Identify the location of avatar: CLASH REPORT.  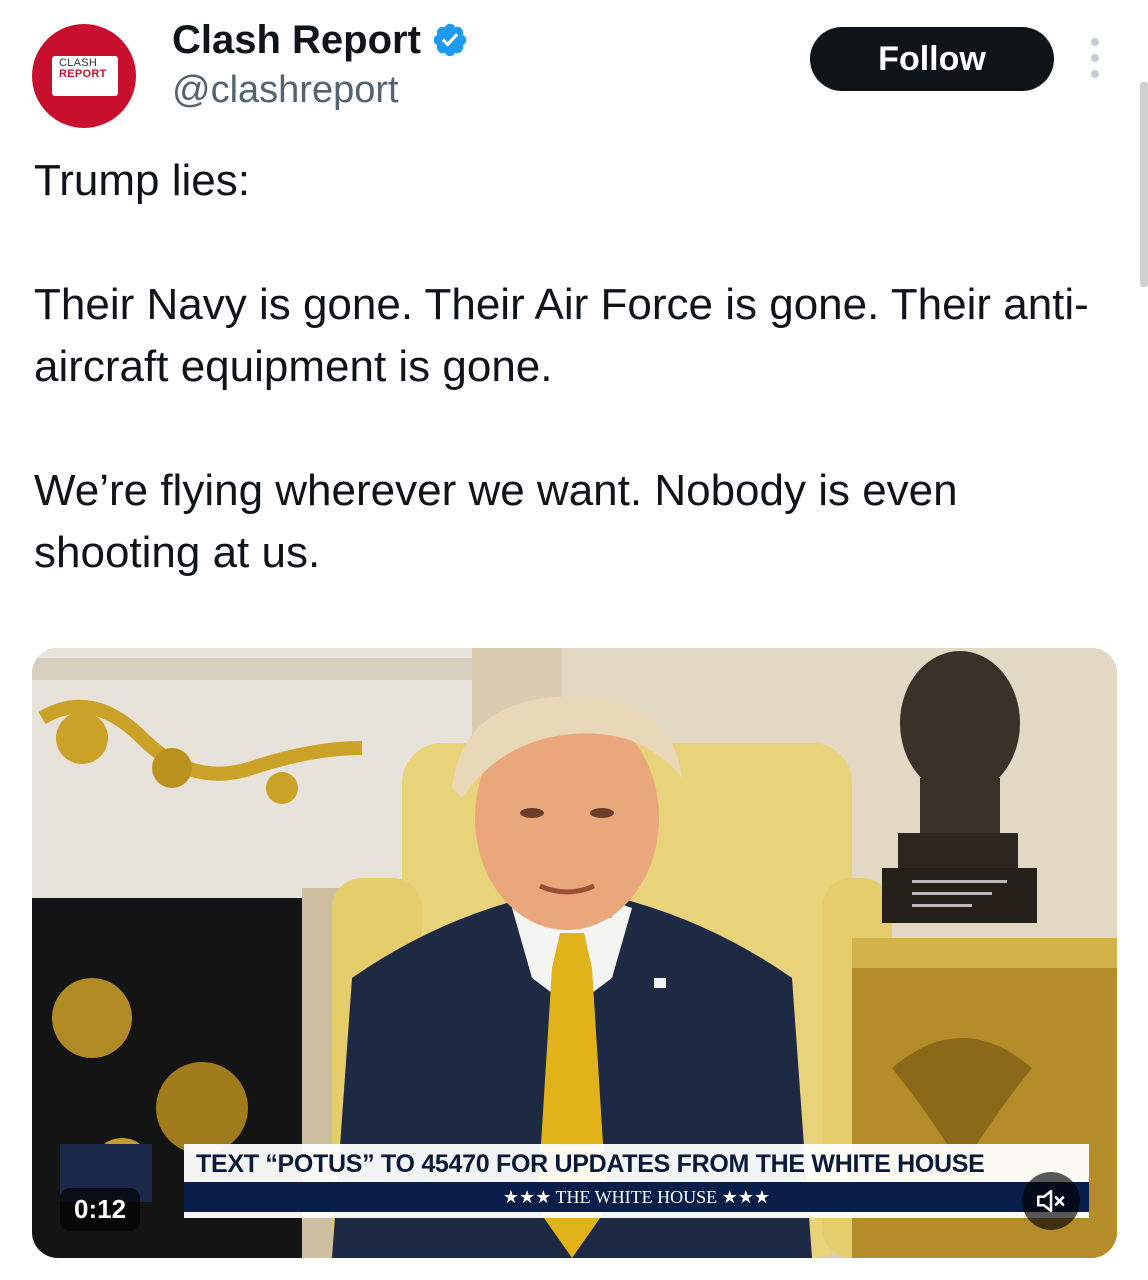
(84, 76).